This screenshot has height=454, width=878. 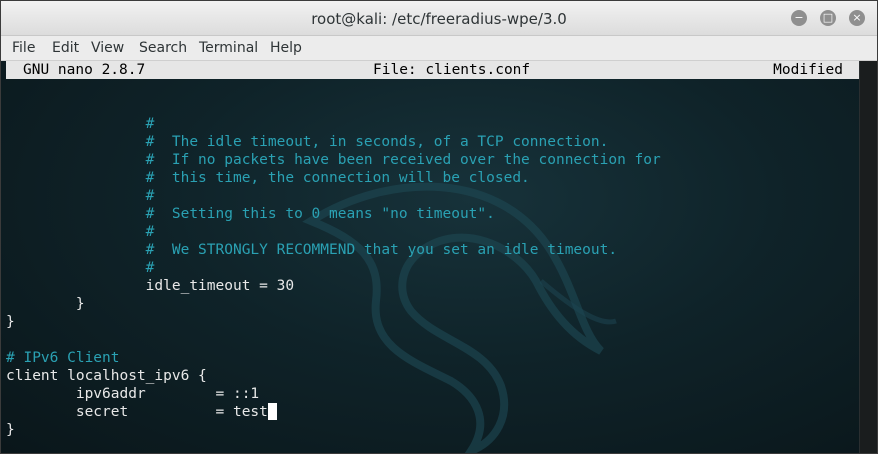 What do you see at coordinates (828, 18) in the screenshot?
I see `maximize-button: □` at bounding box center [828, 18].